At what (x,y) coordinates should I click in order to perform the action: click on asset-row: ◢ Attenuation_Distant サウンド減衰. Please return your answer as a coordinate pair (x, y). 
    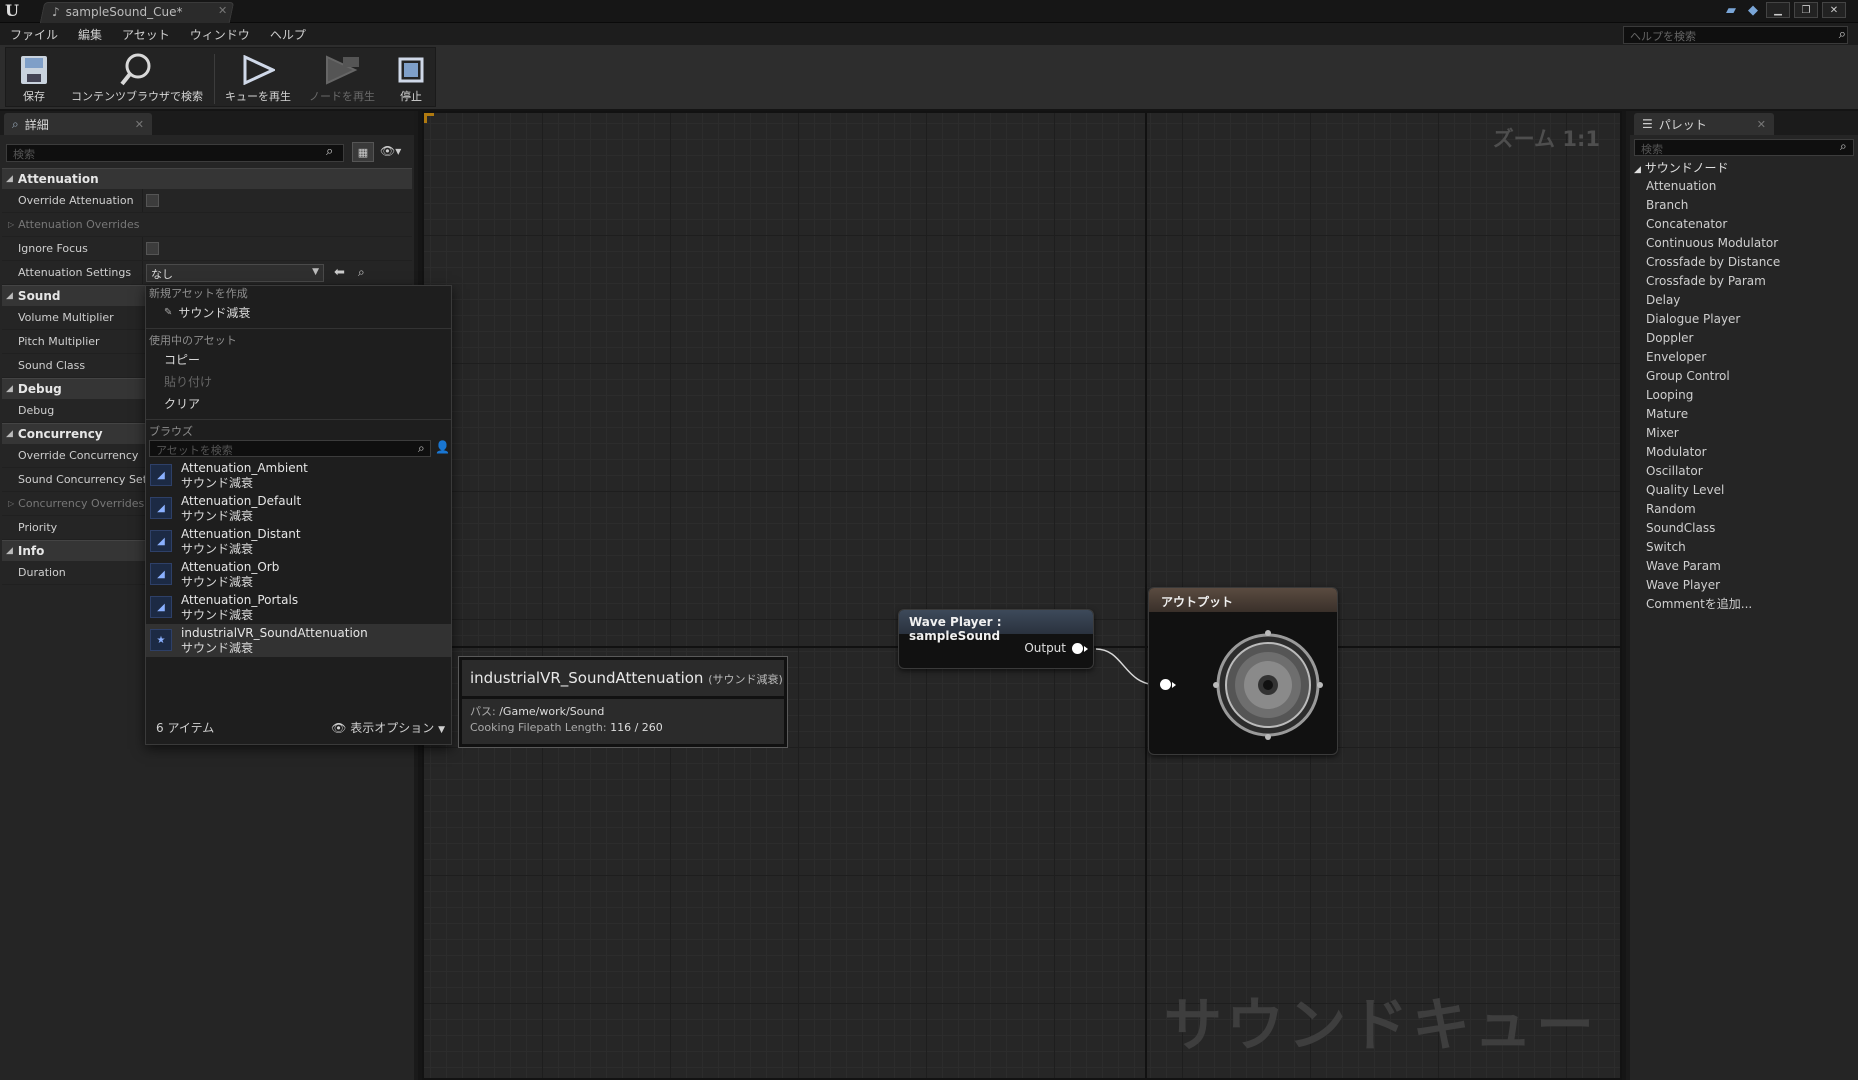
    Looking at the image, I should click on (298, 541).